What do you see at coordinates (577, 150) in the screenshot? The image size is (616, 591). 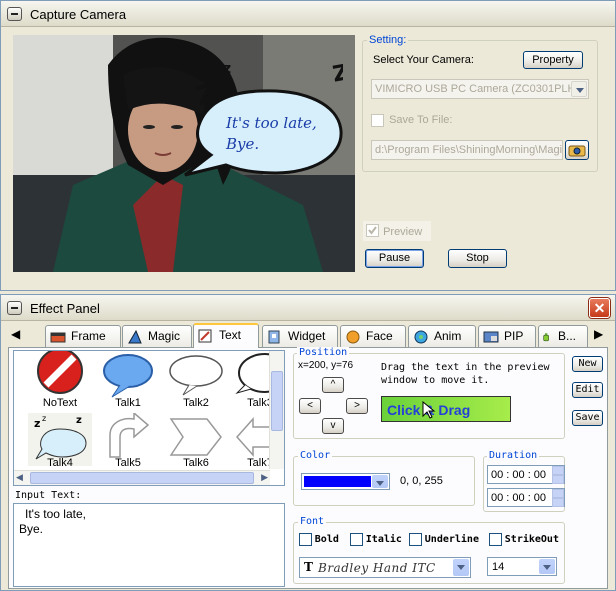 I see `browse-folder-button` at bounding box center [577, 150].